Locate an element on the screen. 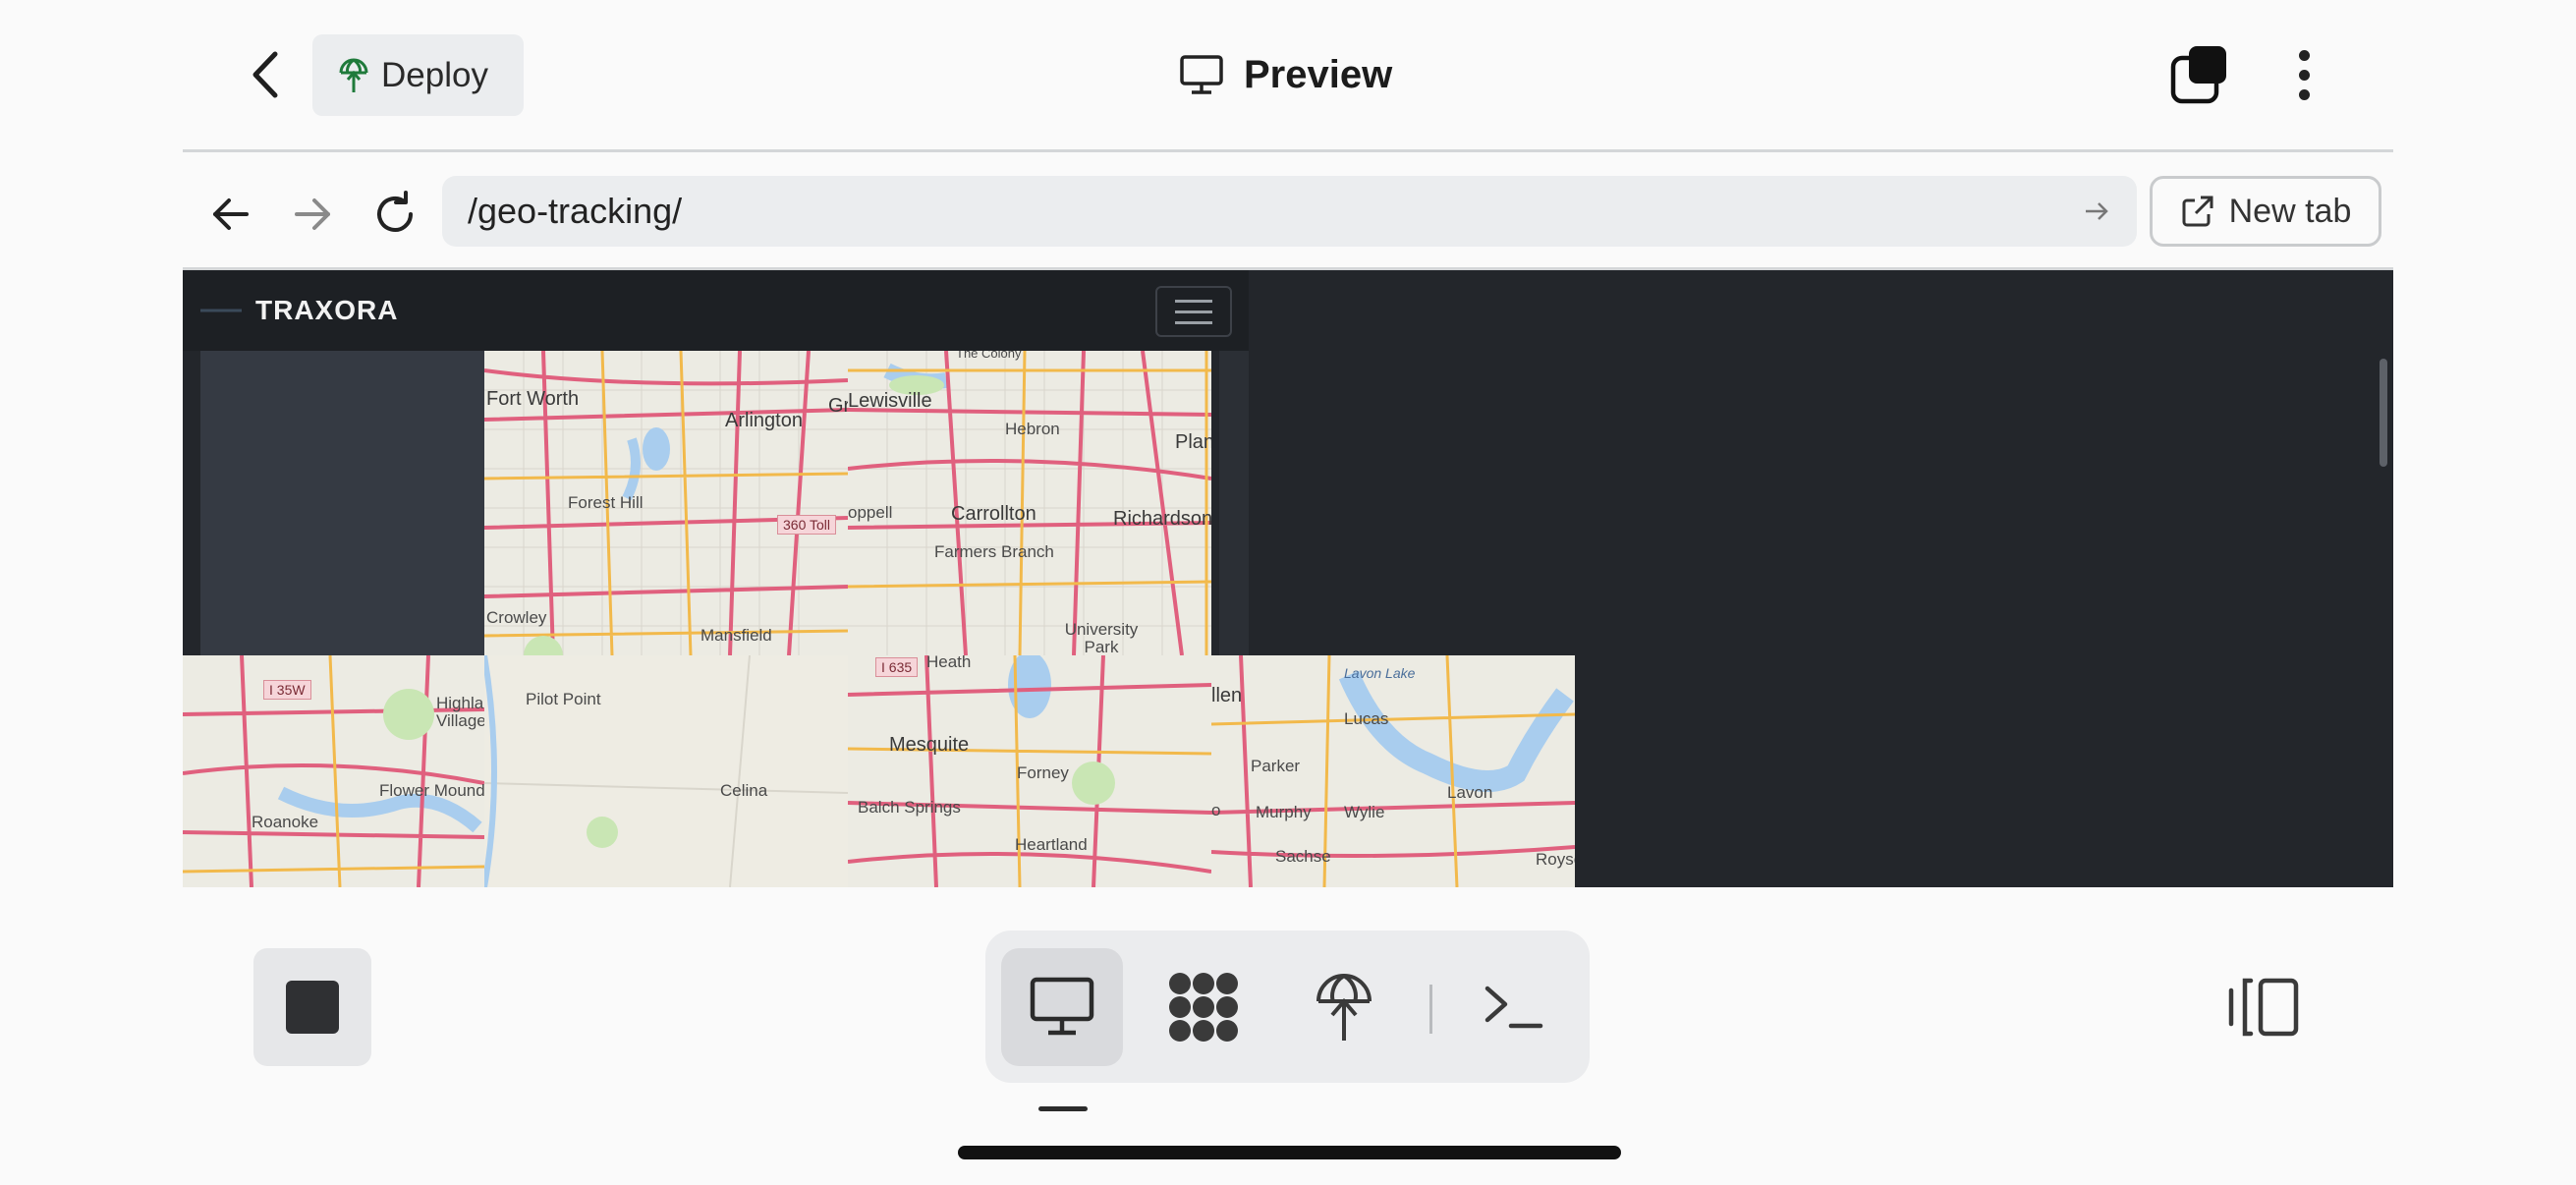 Image resolution: width=2576 pixels, height=1185 pixels. map-label: Heath is located at coordinates (949, 663).